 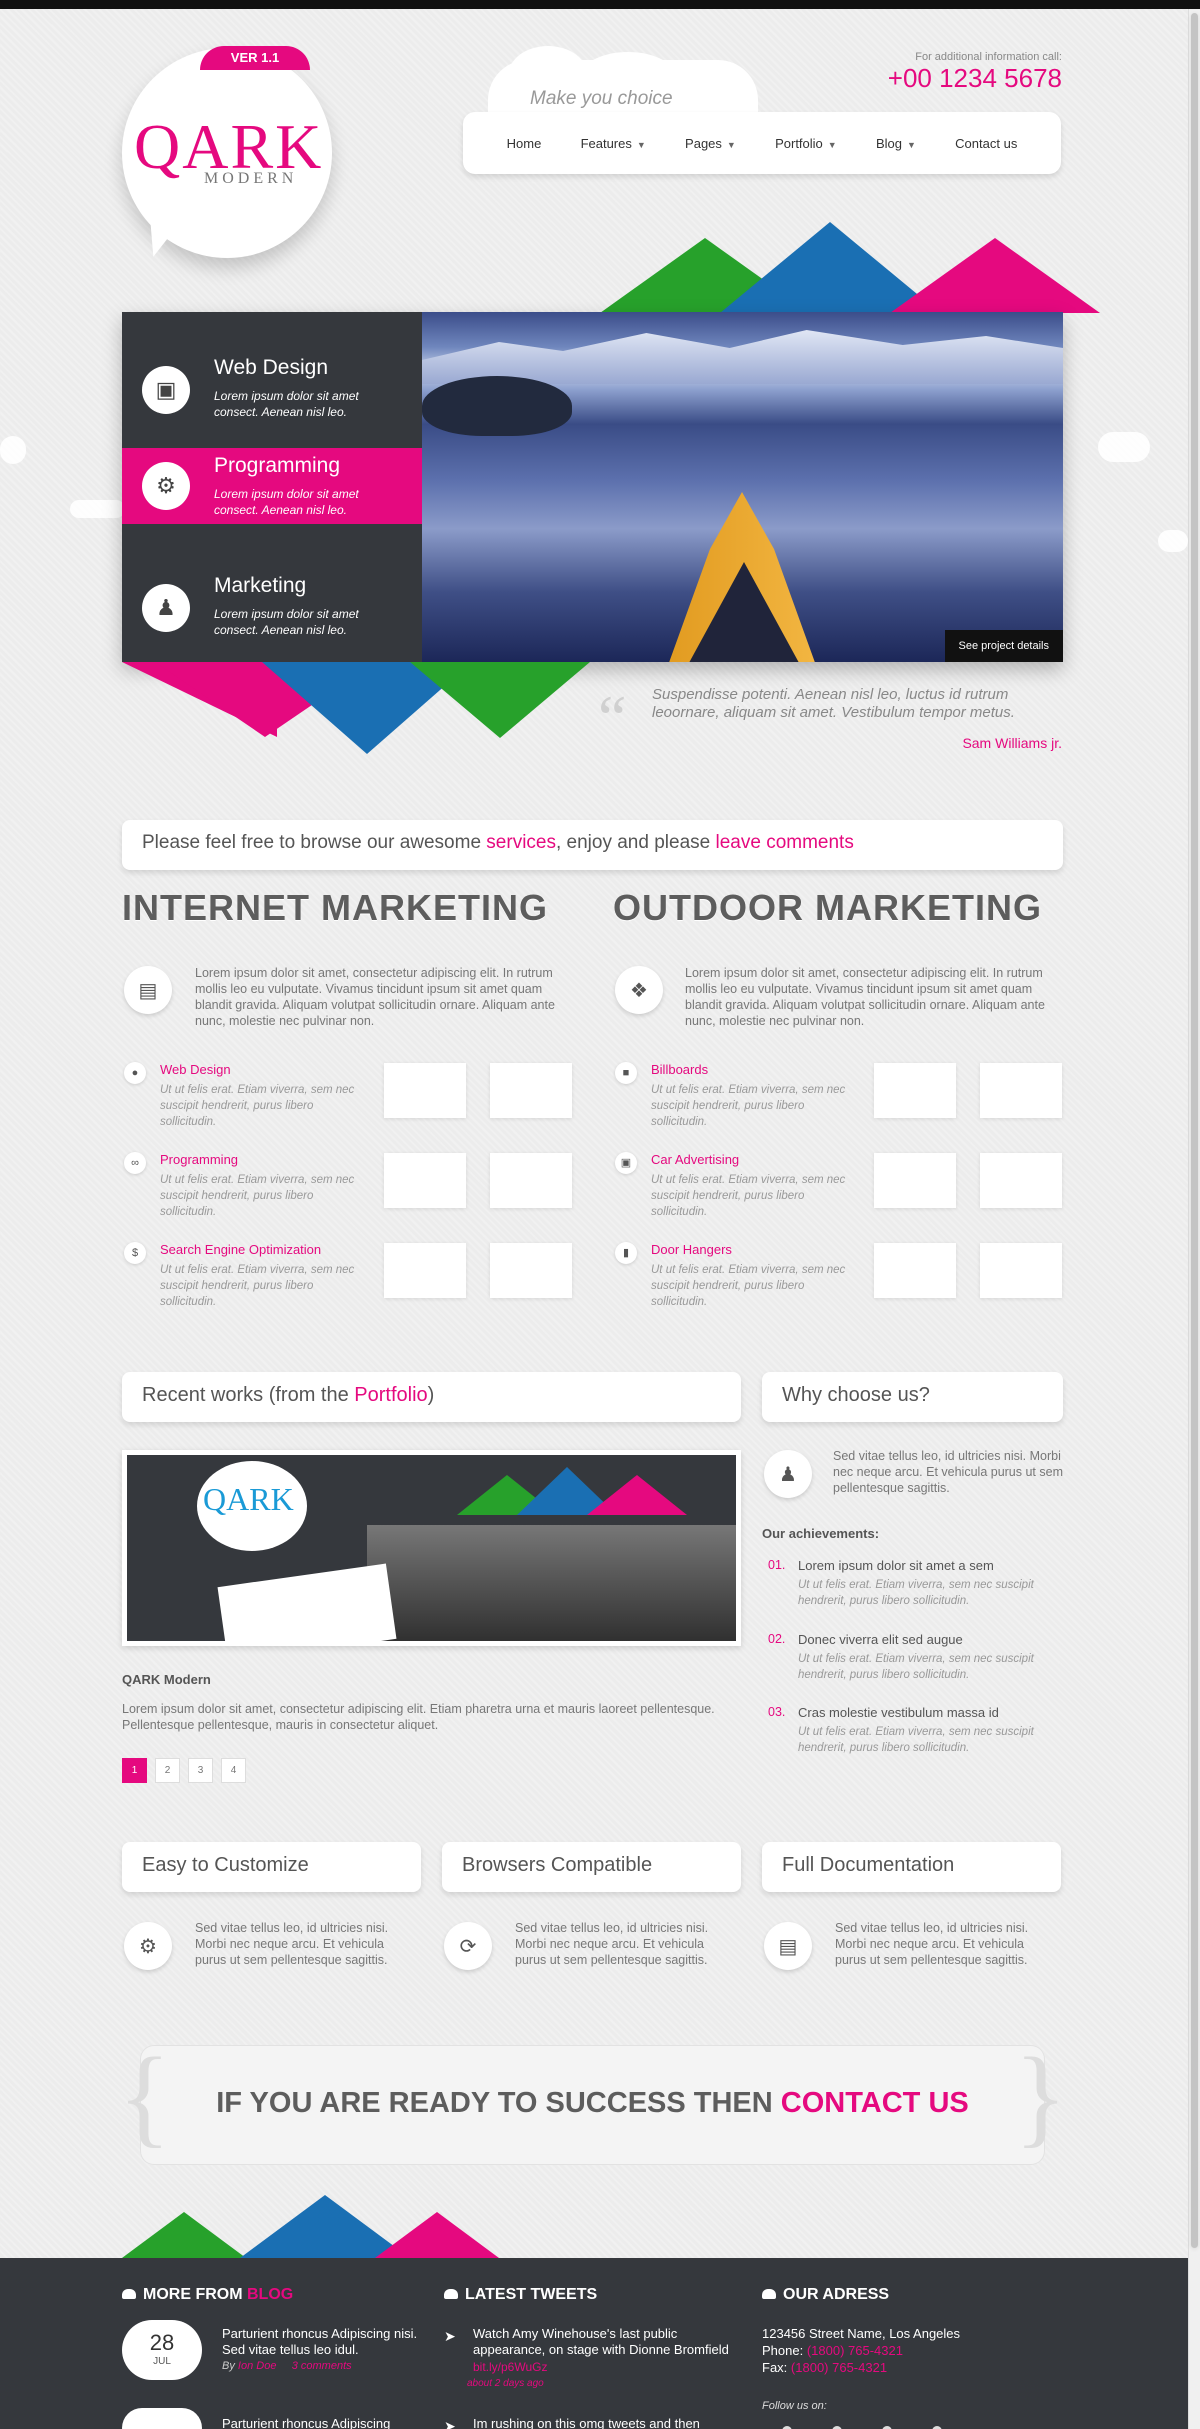 I want to click on cta-label: IF YOU ARE READY TO SUCCESS THEN, so click(x=498, y=2103).